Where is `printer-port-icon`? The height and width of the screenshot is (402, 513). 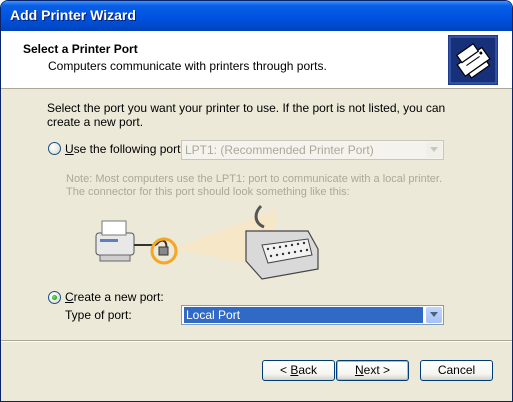
printer-port-icon is located at coordinates (473, 60).